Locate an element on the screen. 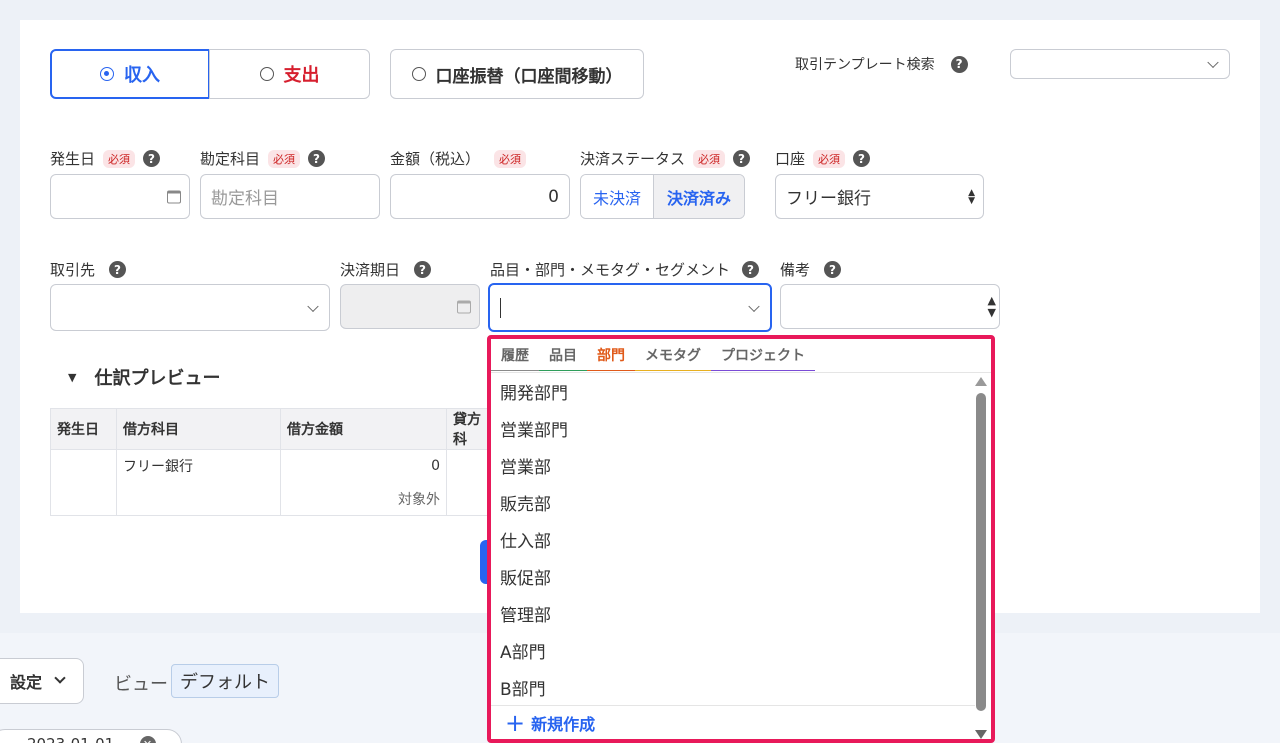  list-item: 開発部門 is located at coordinates (730, 391).